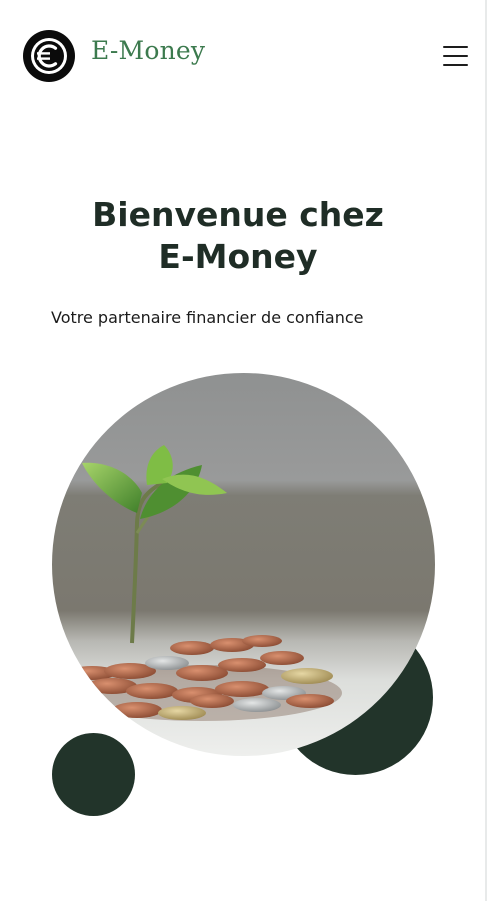 This screenshot has width=487, height=901. Describe the element at coordinates (93, 774) in the screenshot. I see `decorative-circle-small` at that location.